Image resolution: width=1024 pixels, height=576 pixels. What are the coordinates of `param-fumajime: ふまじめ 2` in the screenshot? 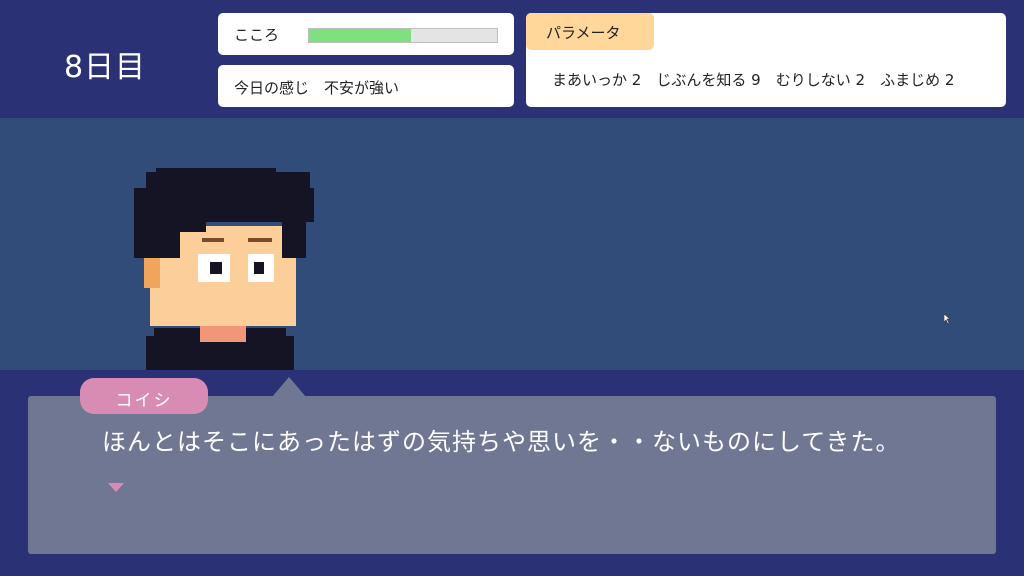 It's located at (917, 80).